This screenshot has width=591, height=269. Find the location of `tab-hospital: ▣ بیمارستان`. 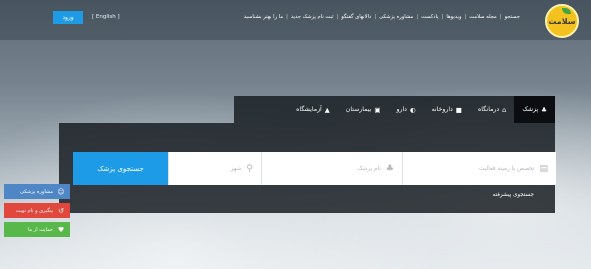

tab-hospital: ▣ بیمارستان is located at coordinates (363, 109).